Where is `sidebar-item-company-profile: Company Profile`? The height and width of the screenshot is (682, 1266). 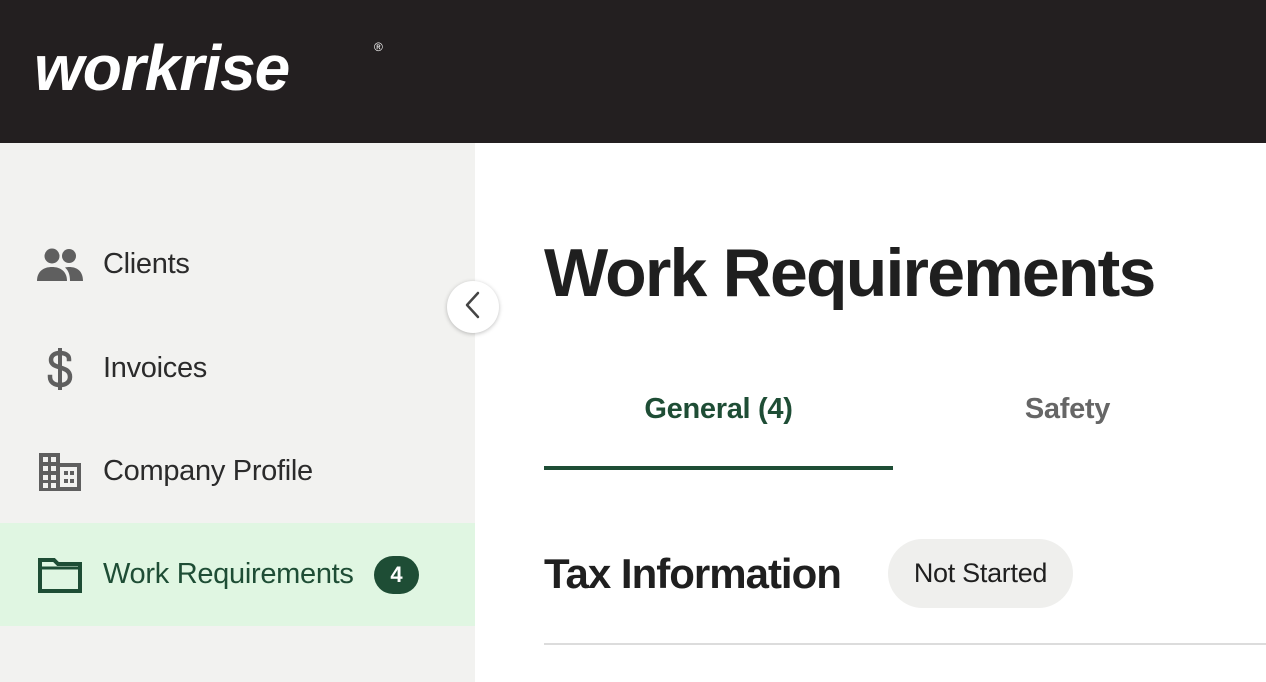 sidebar-item-company-profile: Company Profile is located at coordinates (237, 471).